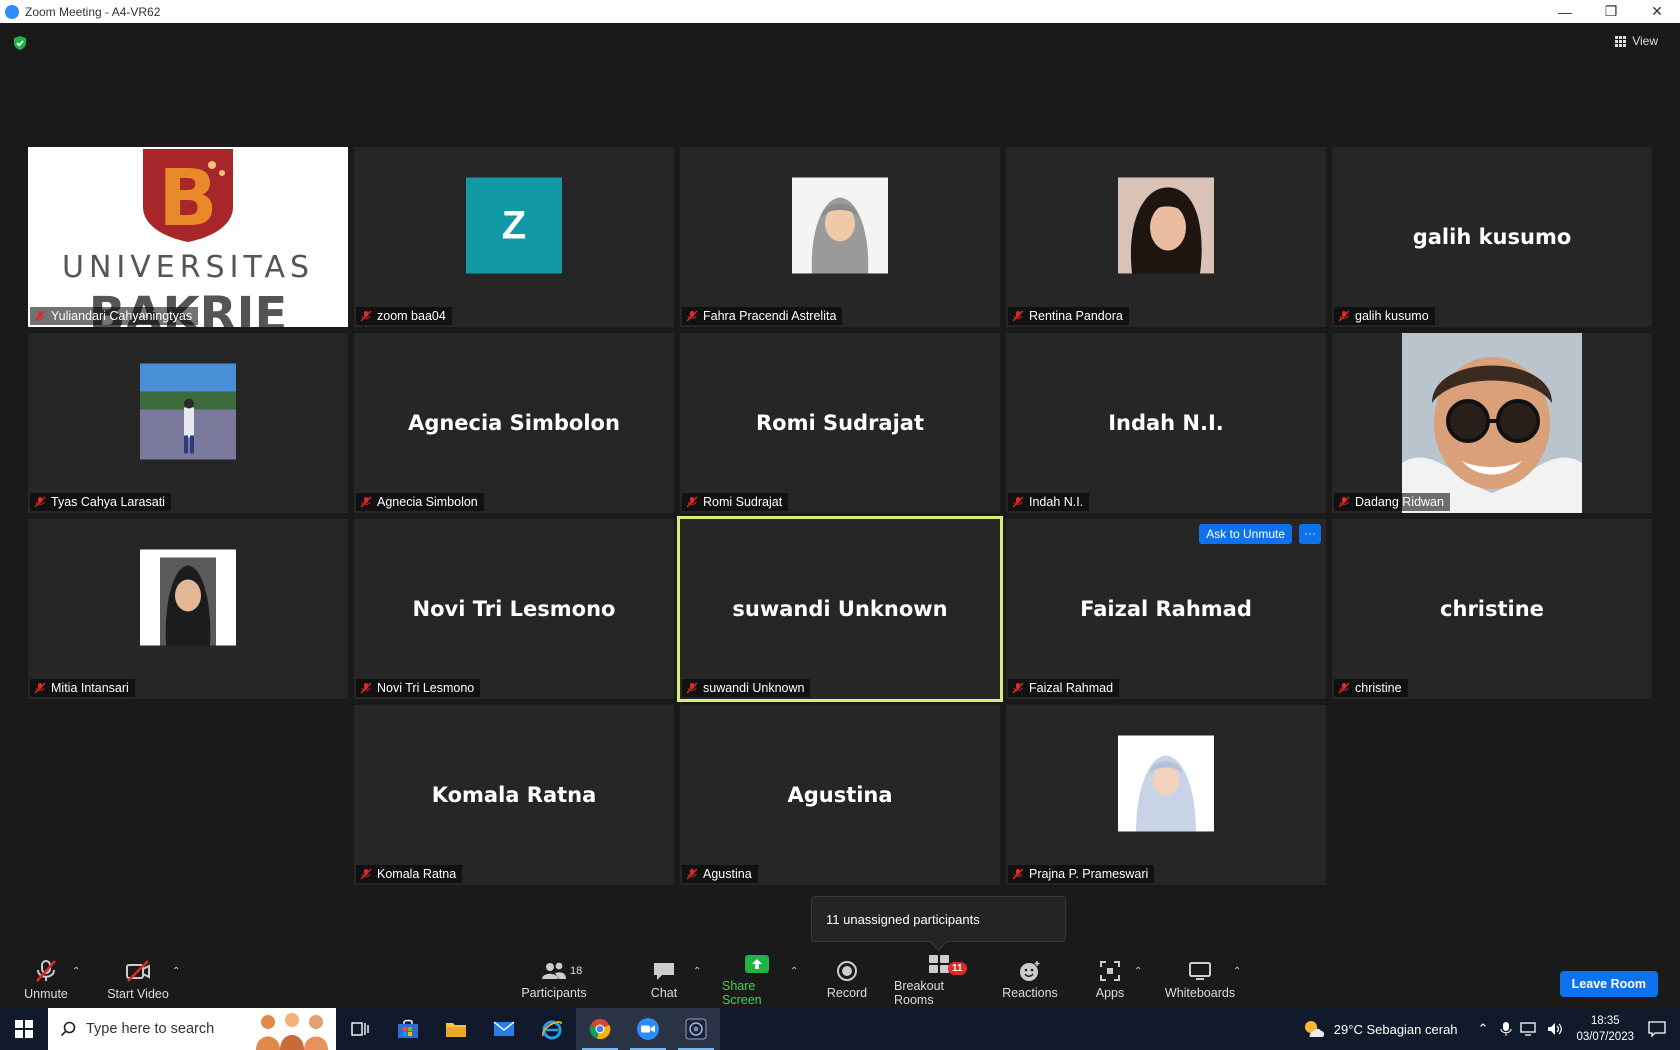 This screenshot has width=1680, height=1050. I want to click on encryption-shield-icon, so click(20, 43).